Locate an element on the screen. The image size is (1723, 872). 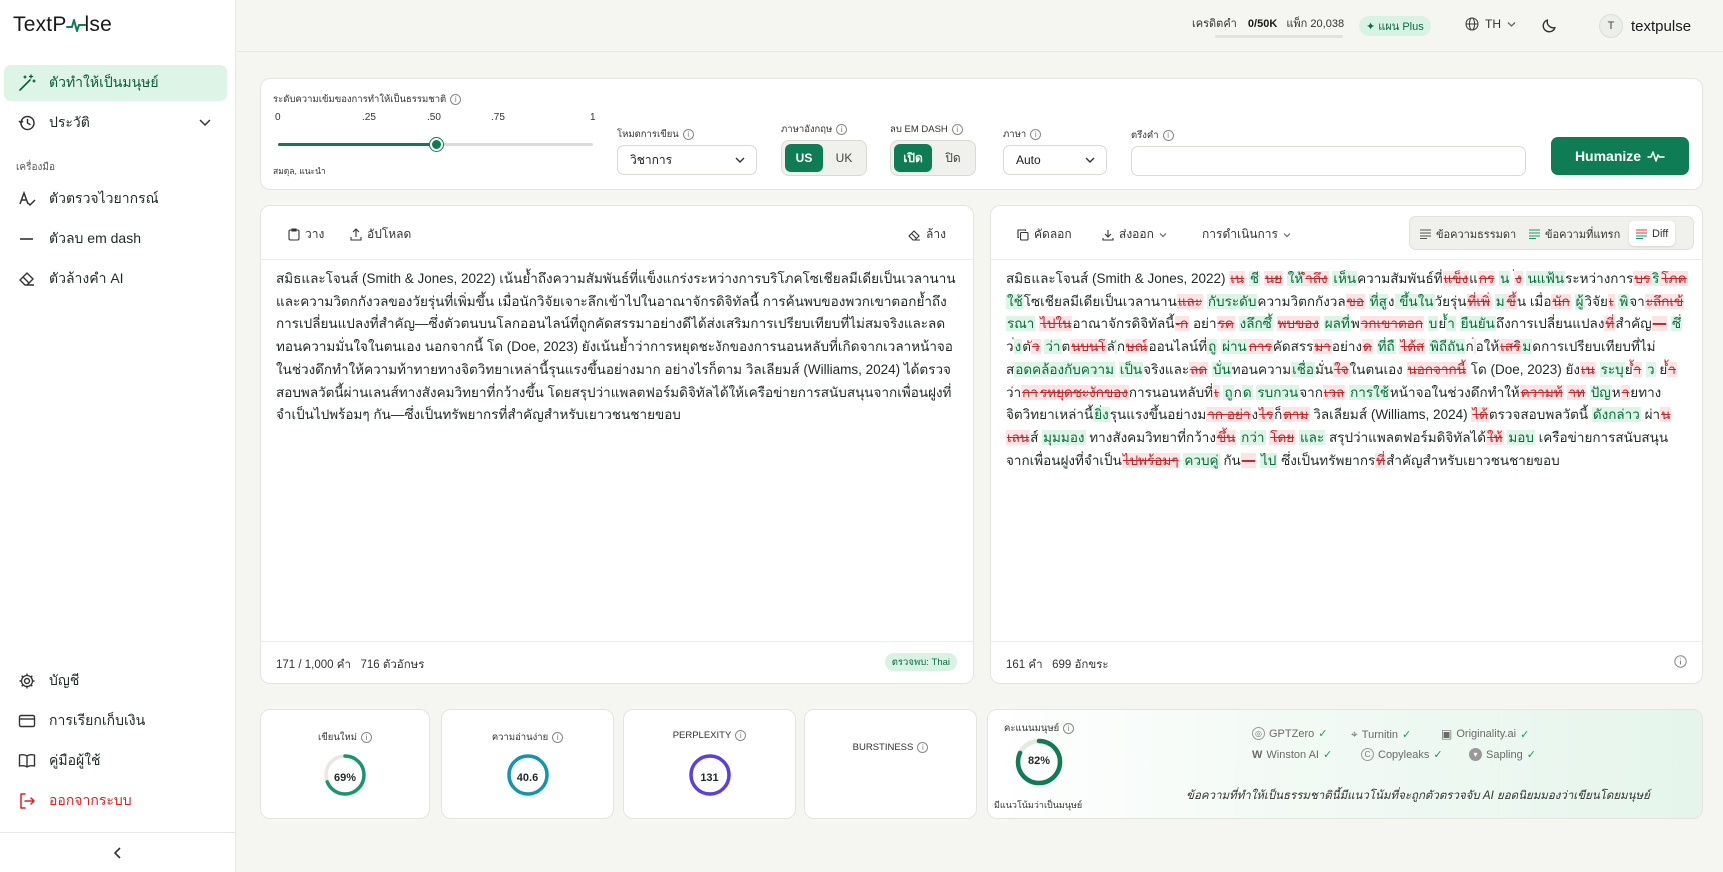
english-label: ภาษาอังกฤษ i is located at coordinates (814, 129).